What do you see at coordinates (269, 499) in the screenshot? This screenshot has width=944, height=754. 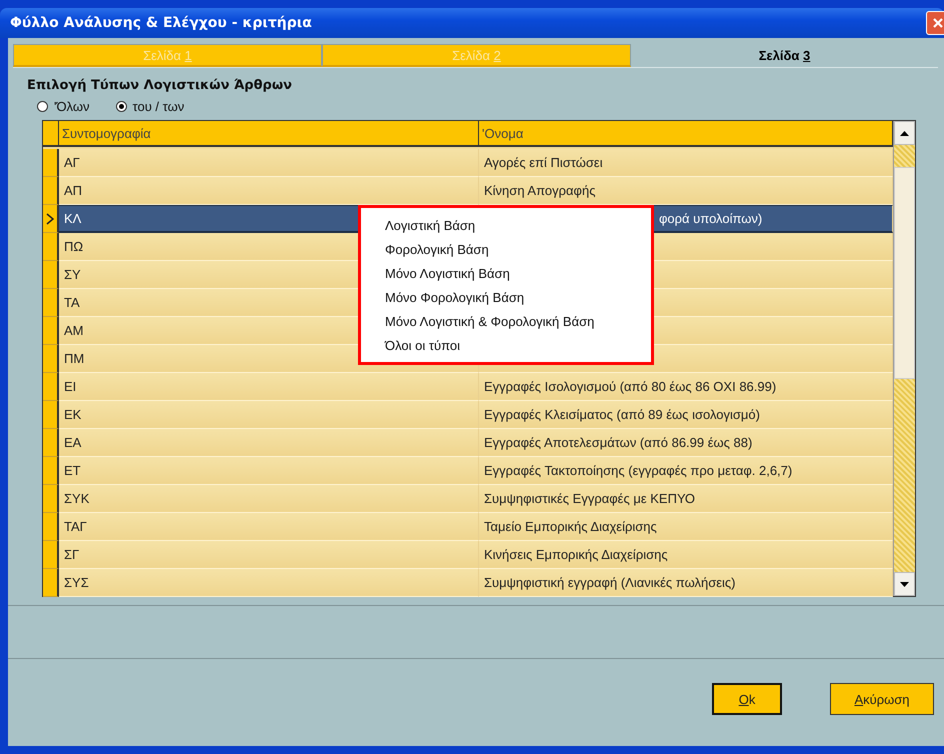 I see `table-cell: ΣΥΚ` at bounding box center [269, 499].